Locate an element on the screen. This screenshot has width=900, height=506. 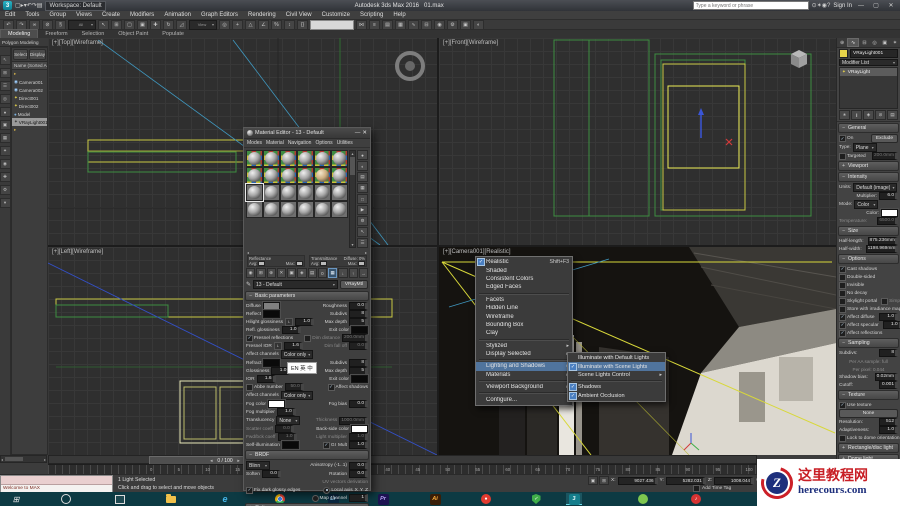
exclude-button: Exclude is located at coordinates (884, 138).